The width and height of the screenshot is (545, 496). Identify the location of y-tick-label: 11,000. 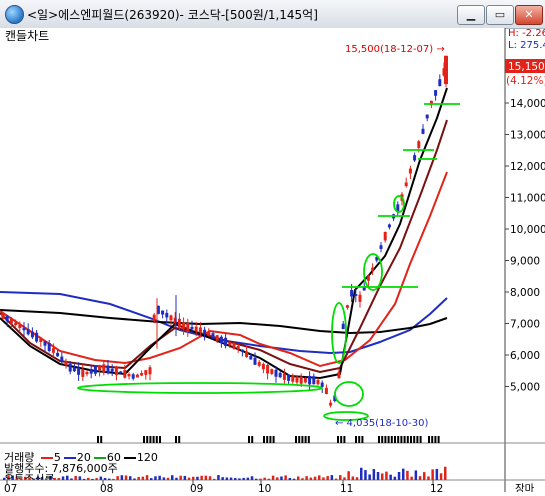
(527, 199).